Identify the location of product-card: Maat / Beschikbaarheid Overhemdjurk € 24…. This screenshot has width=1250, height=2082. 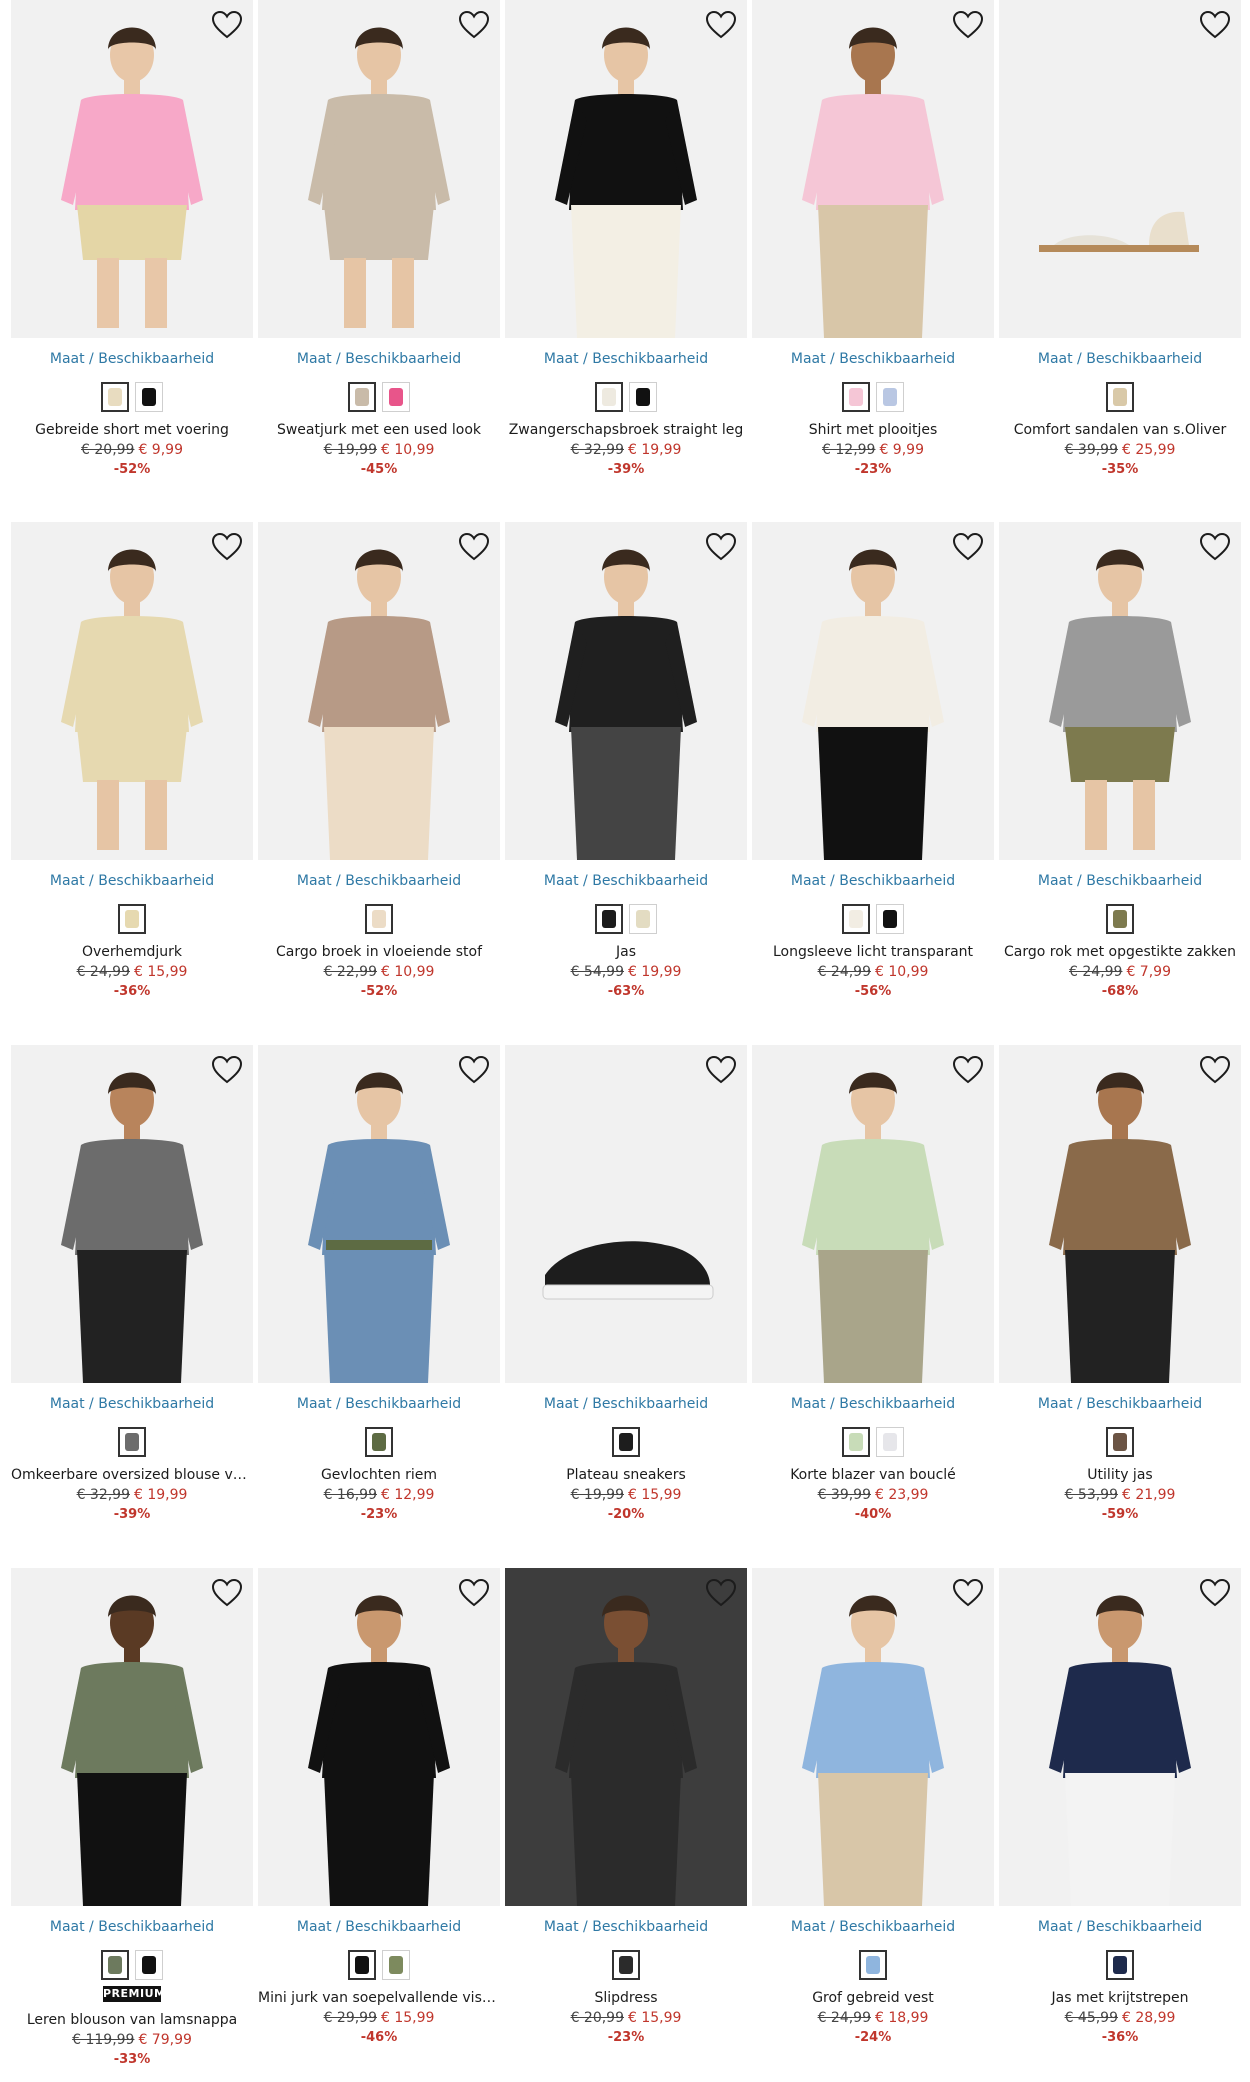
(132, 762).